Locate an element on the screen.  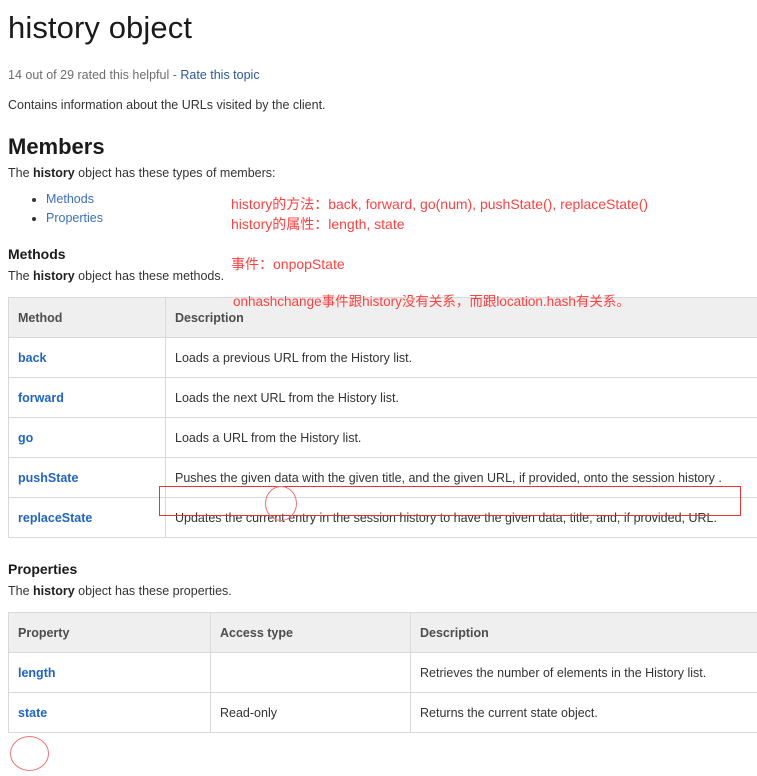
method-link-replacestate: replaceState is located at coordinates (55, 518).